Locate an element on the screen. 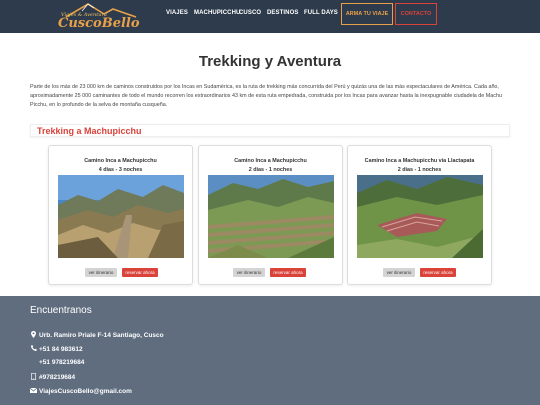  address-text: Urb. Ramiro Priale F-14 Santiago, Cusco is located at coordinates (101, 335).